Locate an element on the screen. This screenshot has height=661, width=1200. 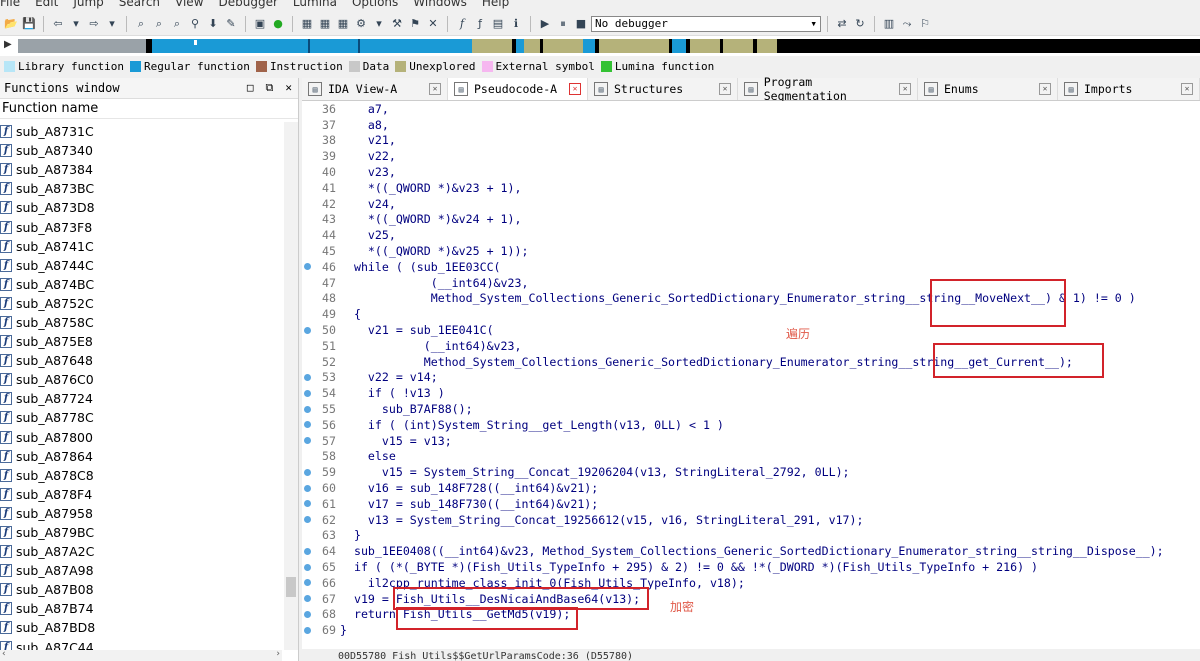
list-item: f sub_A873BC is located at coordinates (141, 188).